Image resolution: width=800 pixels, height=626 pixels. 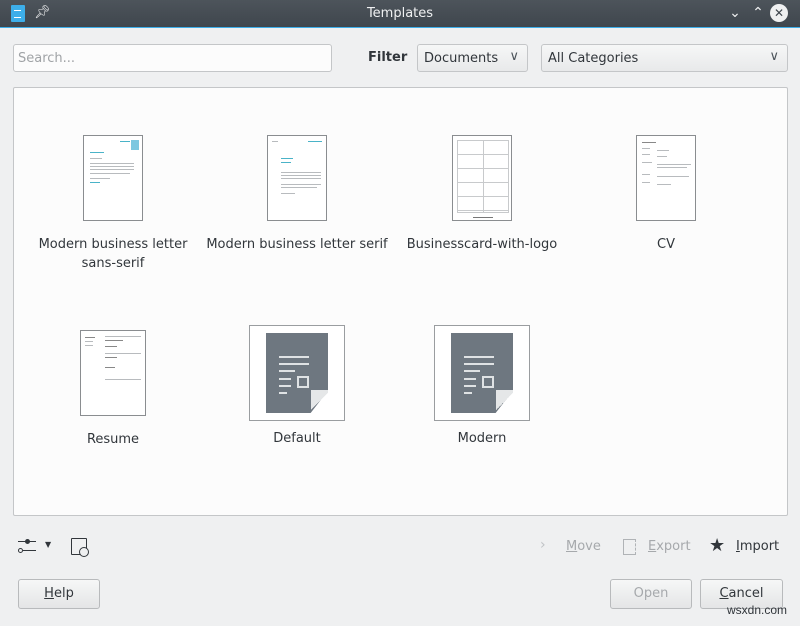 What do you see at coordinates (388, 57) in the screenshot?
I see `filter-label: Filter` at bounding box center [388, 57].